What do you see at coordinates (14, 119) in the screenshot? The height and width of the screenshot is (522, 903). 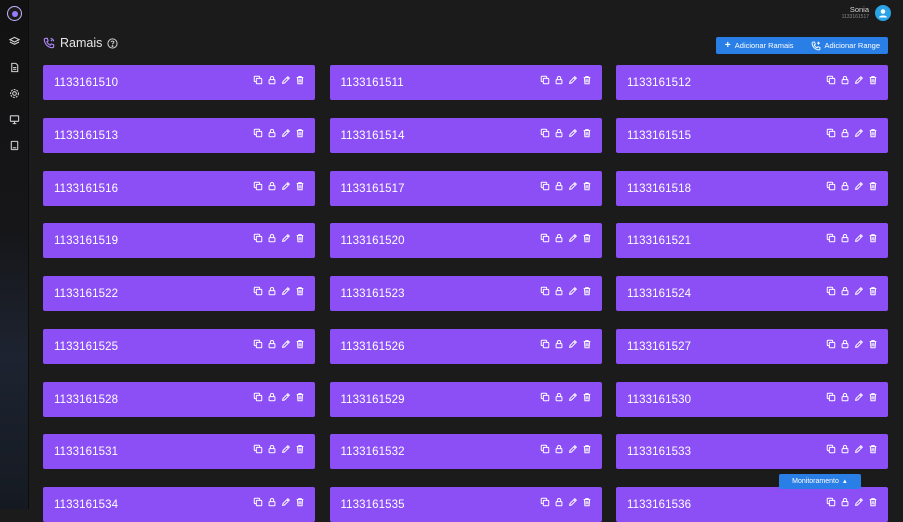 I see `monitor-icon` at bounding box center [14, 119].